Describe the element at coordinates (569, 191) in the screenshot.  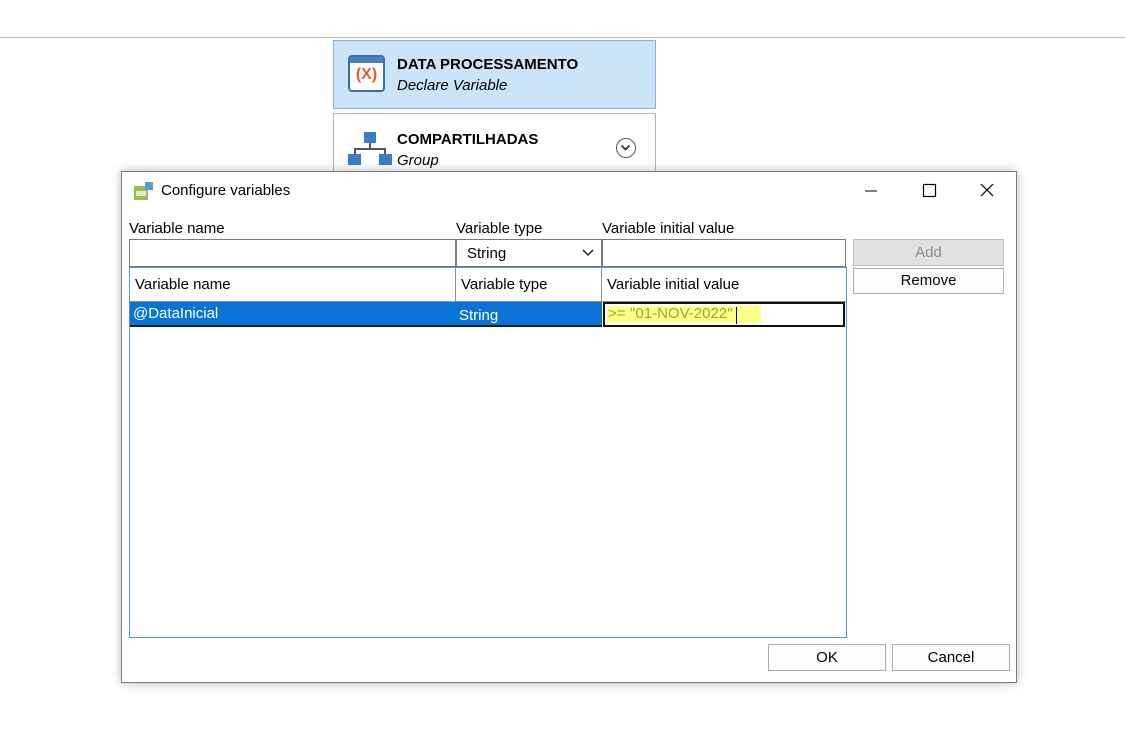
I see `dialog-titlebar: Configure variables` at that location.